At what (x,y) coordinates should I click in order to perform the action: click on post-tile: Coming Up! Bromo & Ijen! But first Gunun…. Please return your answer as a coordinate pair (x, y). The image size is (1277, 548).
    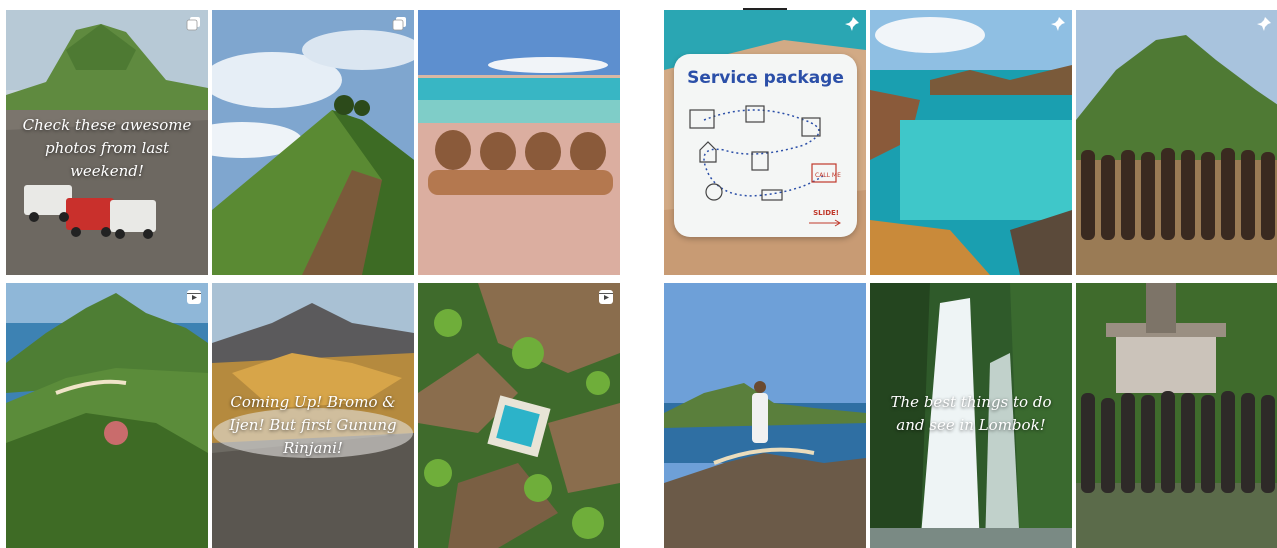
    Looking at the image, I should click on (313, 415).